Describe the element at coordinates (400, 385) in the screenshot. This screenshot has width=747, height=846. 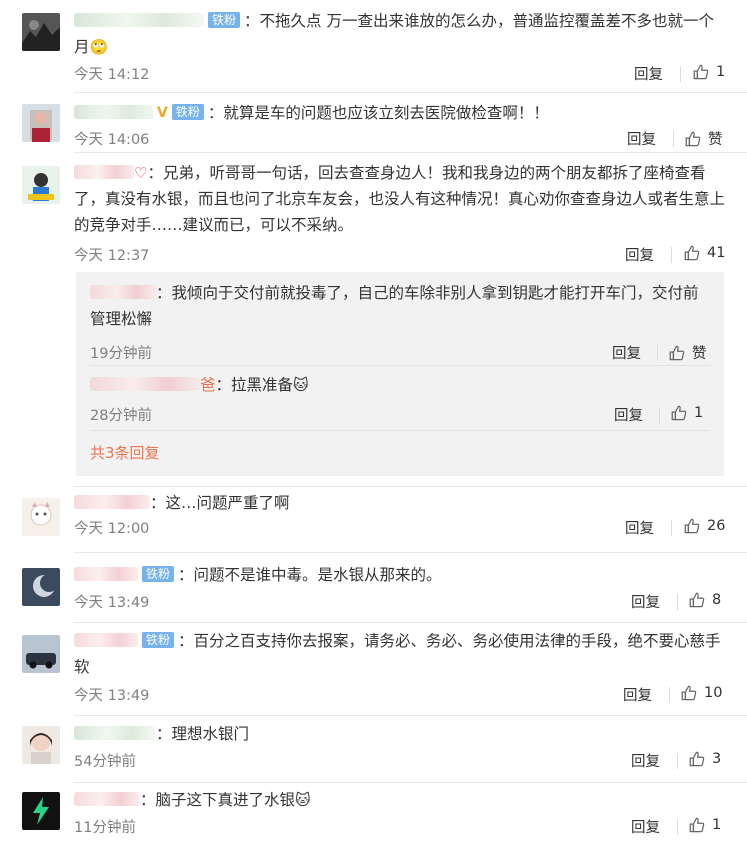
I see `comment-text-block: 爸：拉黑准备🐱` at that location.